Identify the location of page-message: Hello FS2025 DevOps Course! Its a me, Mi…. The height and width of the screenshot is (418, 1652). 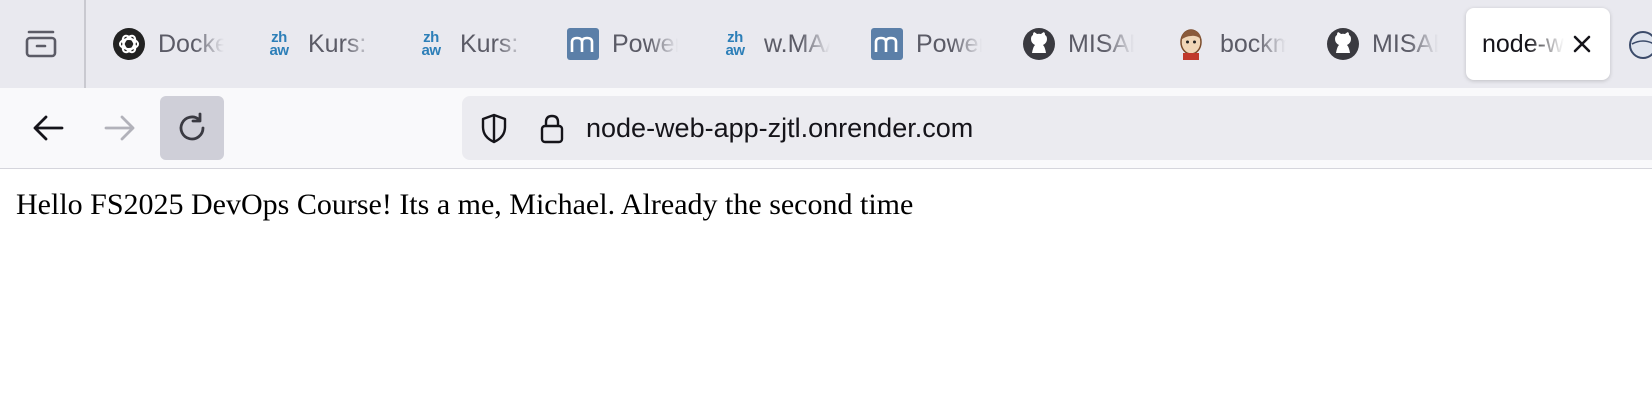
(465, 204).